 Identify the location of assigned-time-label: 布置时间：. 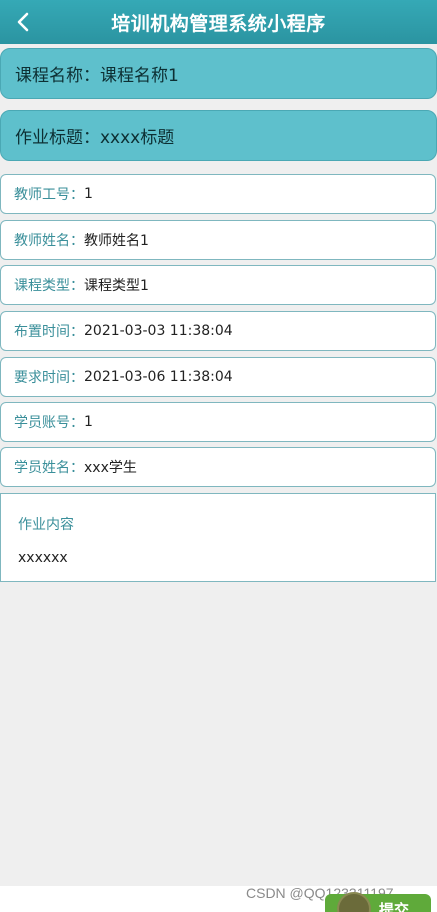
(49, 332).